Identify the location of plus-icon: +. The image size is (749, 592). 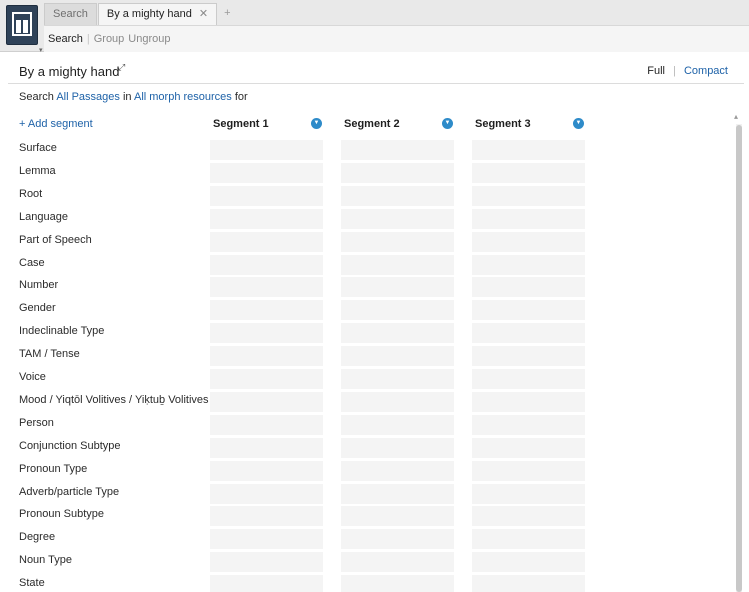
(227, 13).